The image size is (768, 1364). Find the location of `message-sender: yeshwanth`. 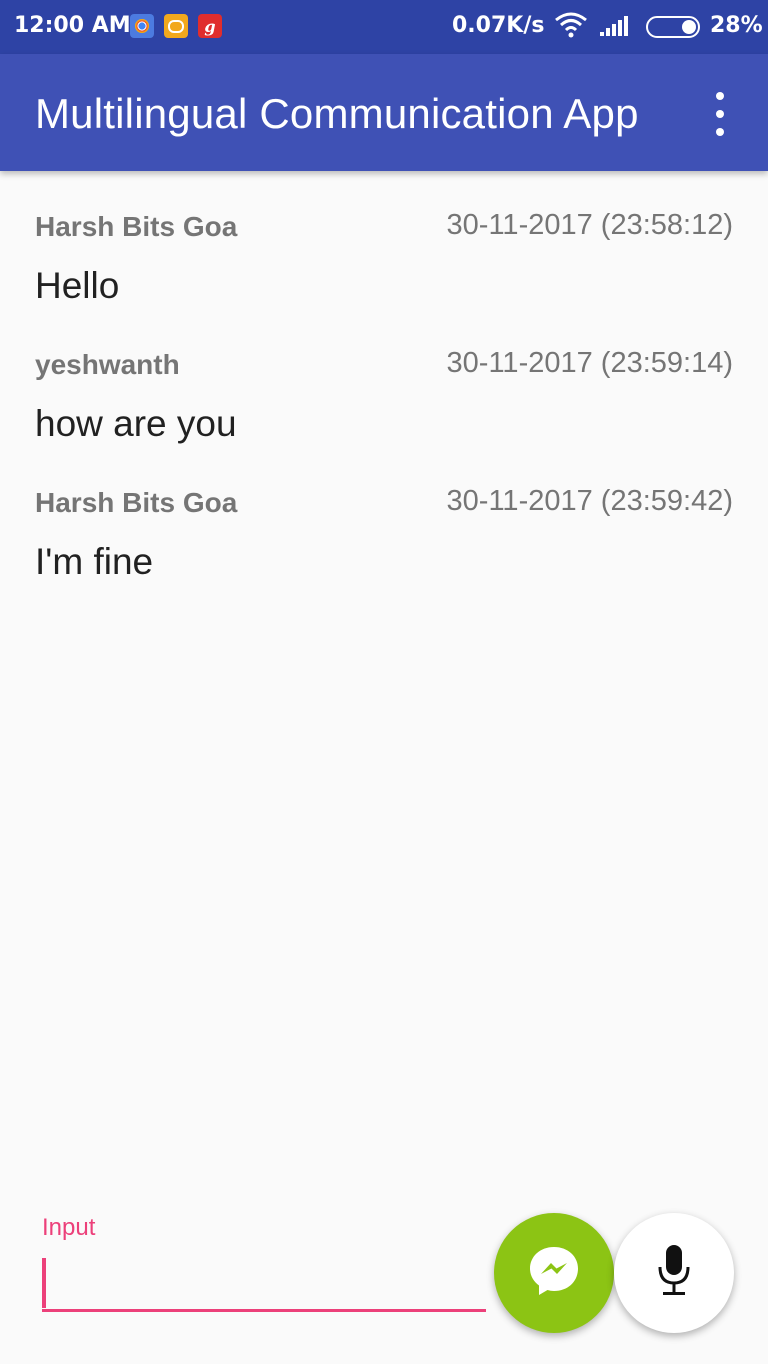

message-sender: yeshwanth is located at coordinates (107, 364).